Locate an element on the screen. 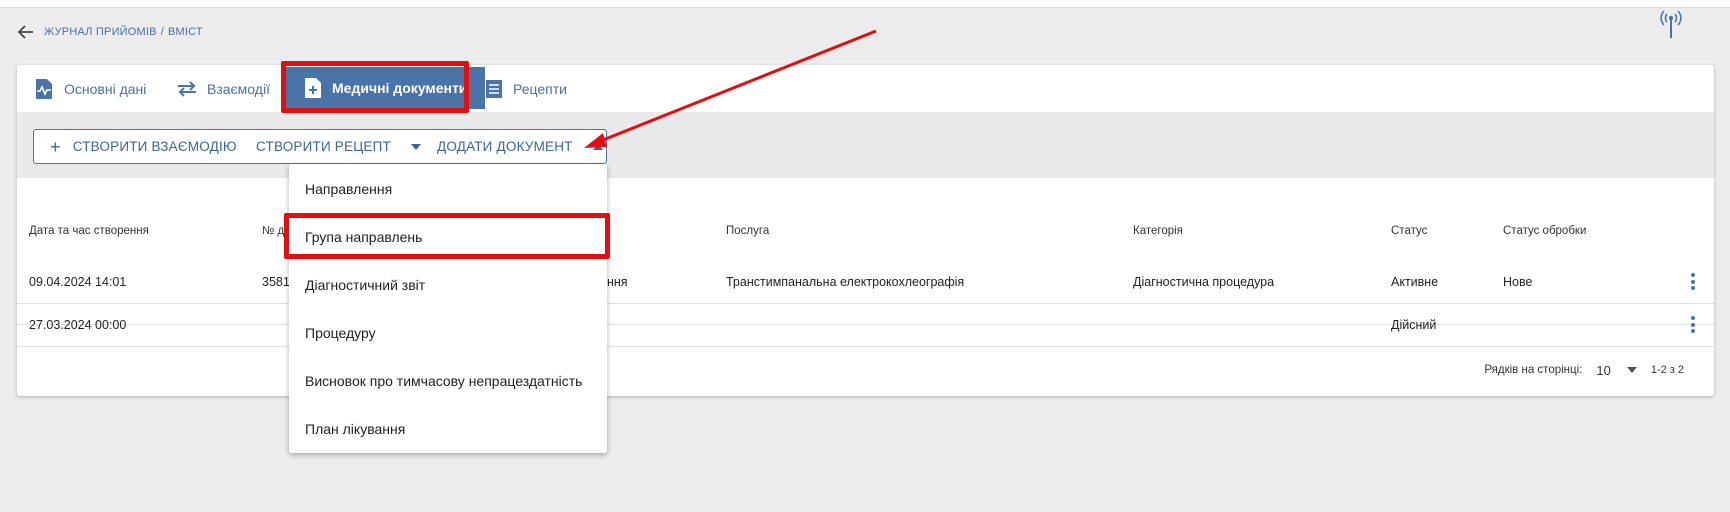  cell-status: Дійсний is located at coordinates (1414, 325).